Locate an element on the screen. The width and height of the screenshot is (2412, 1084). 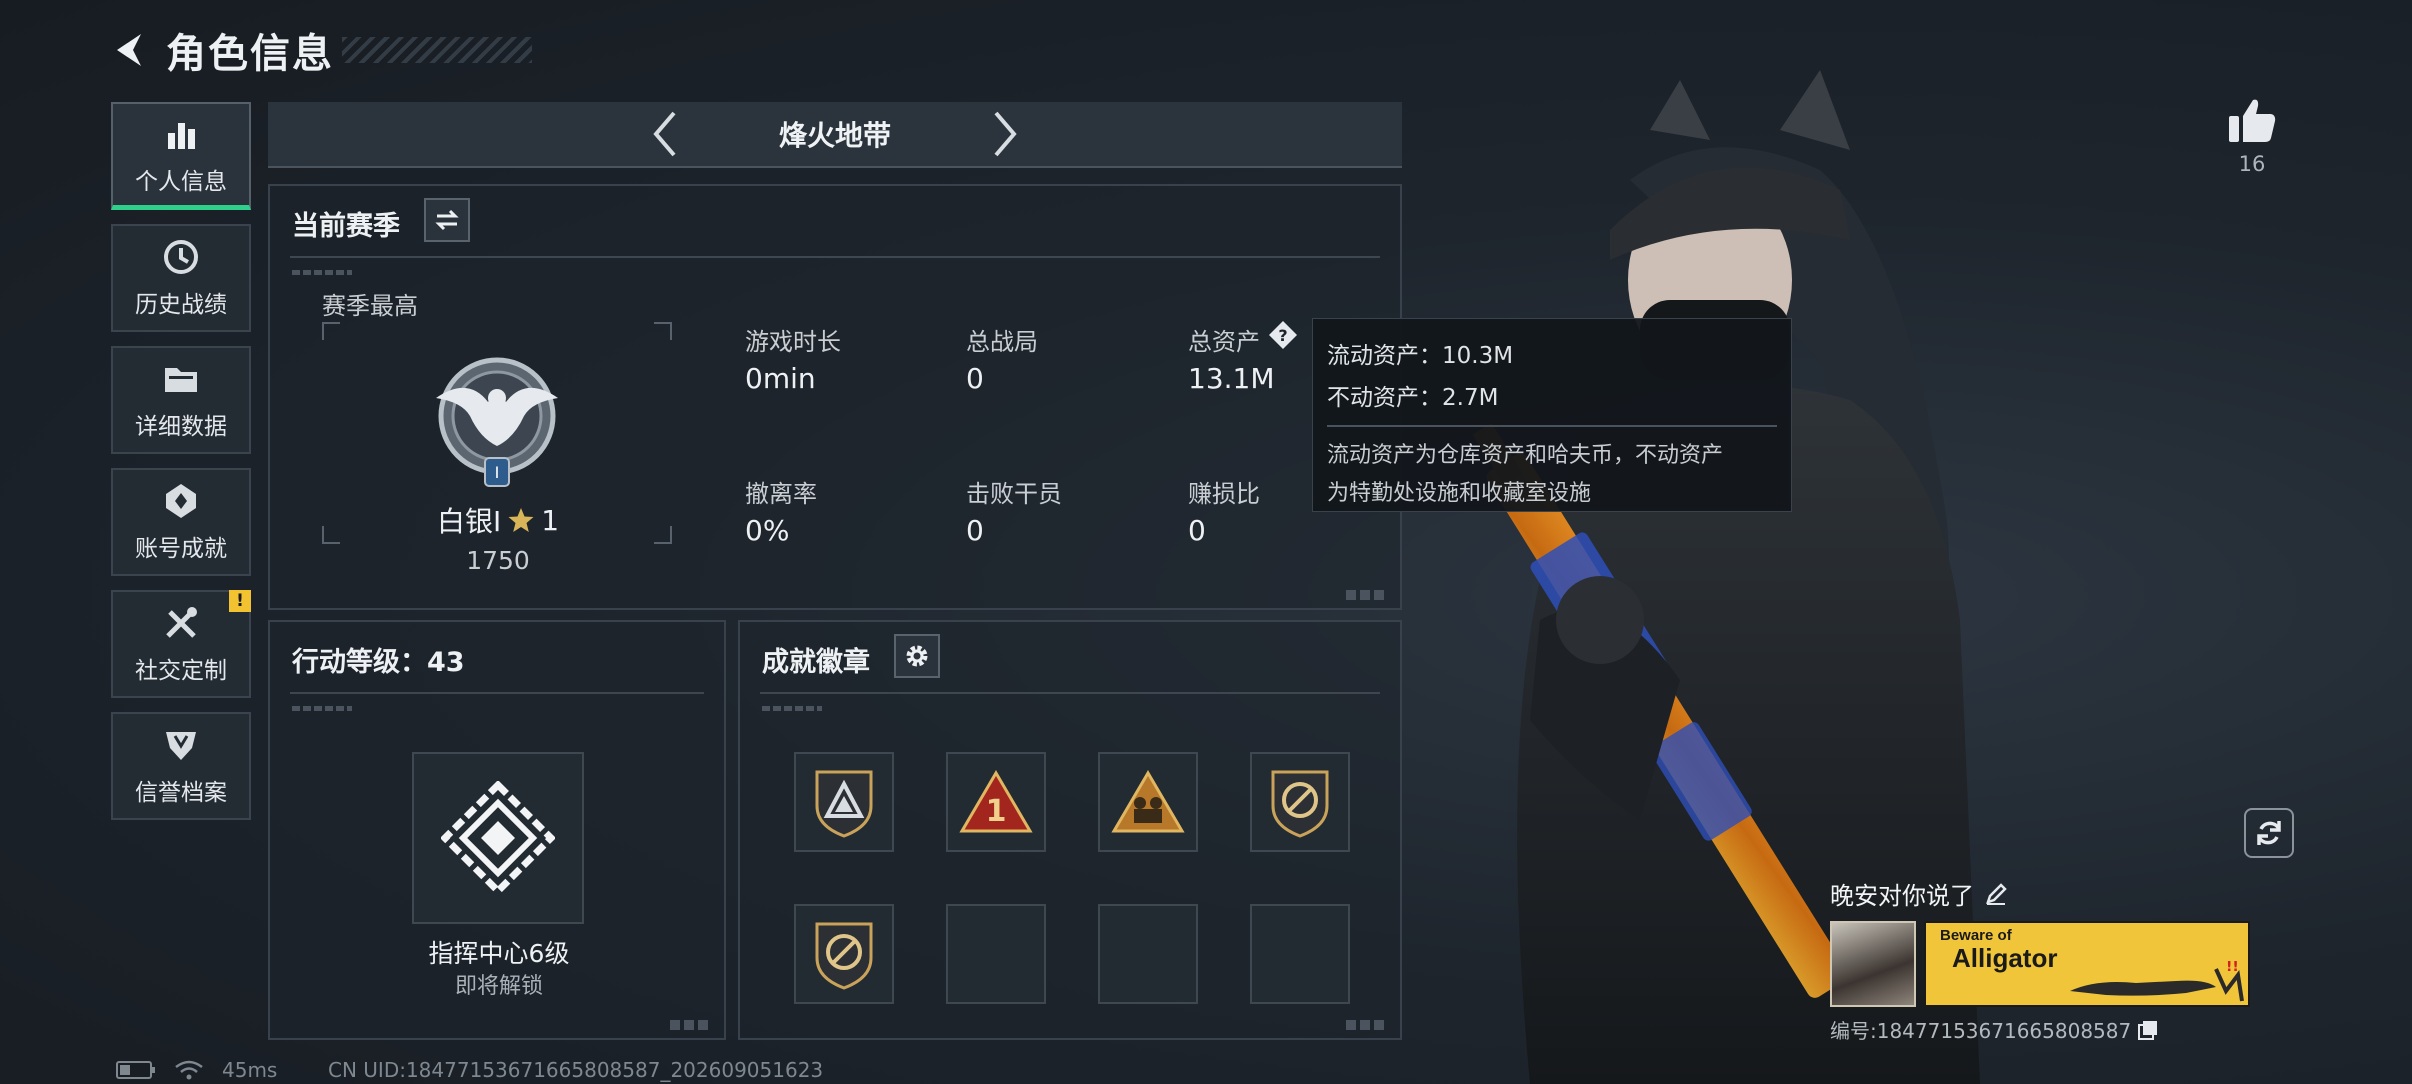
assets-help-button: ? is located at coordinates (1283, 335).